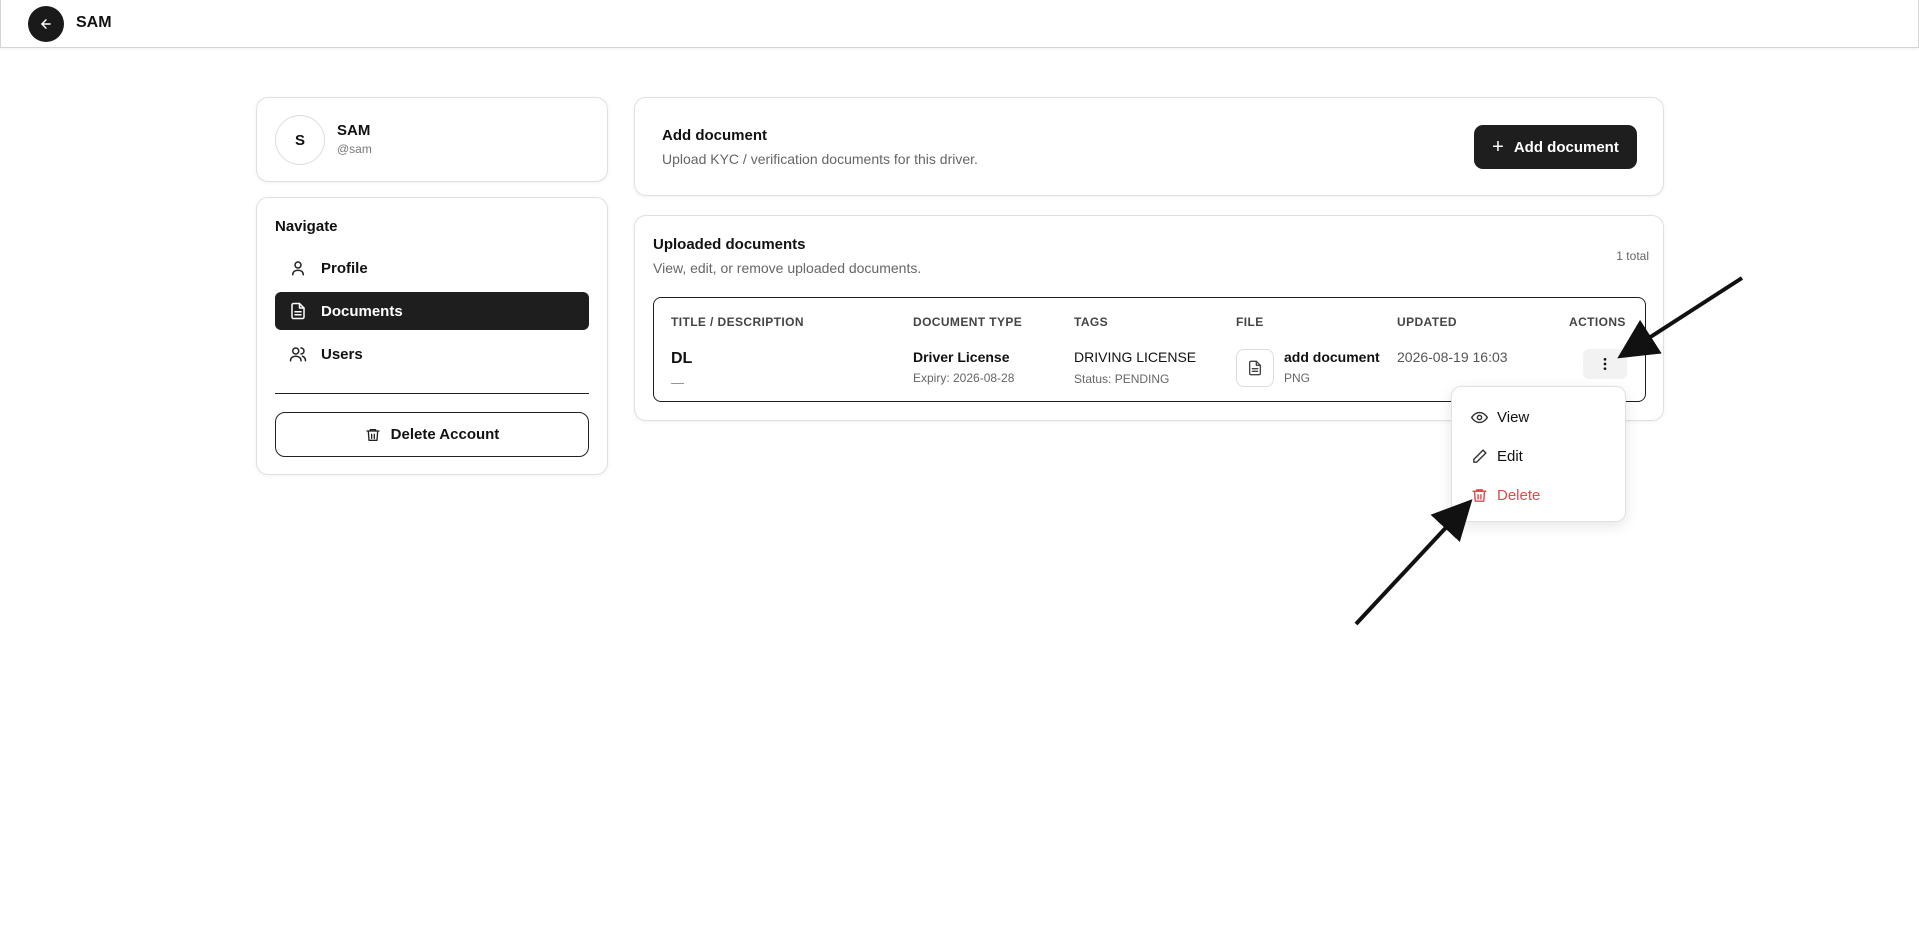  I want to click on profile-handle: @sam, so click(354, 149).